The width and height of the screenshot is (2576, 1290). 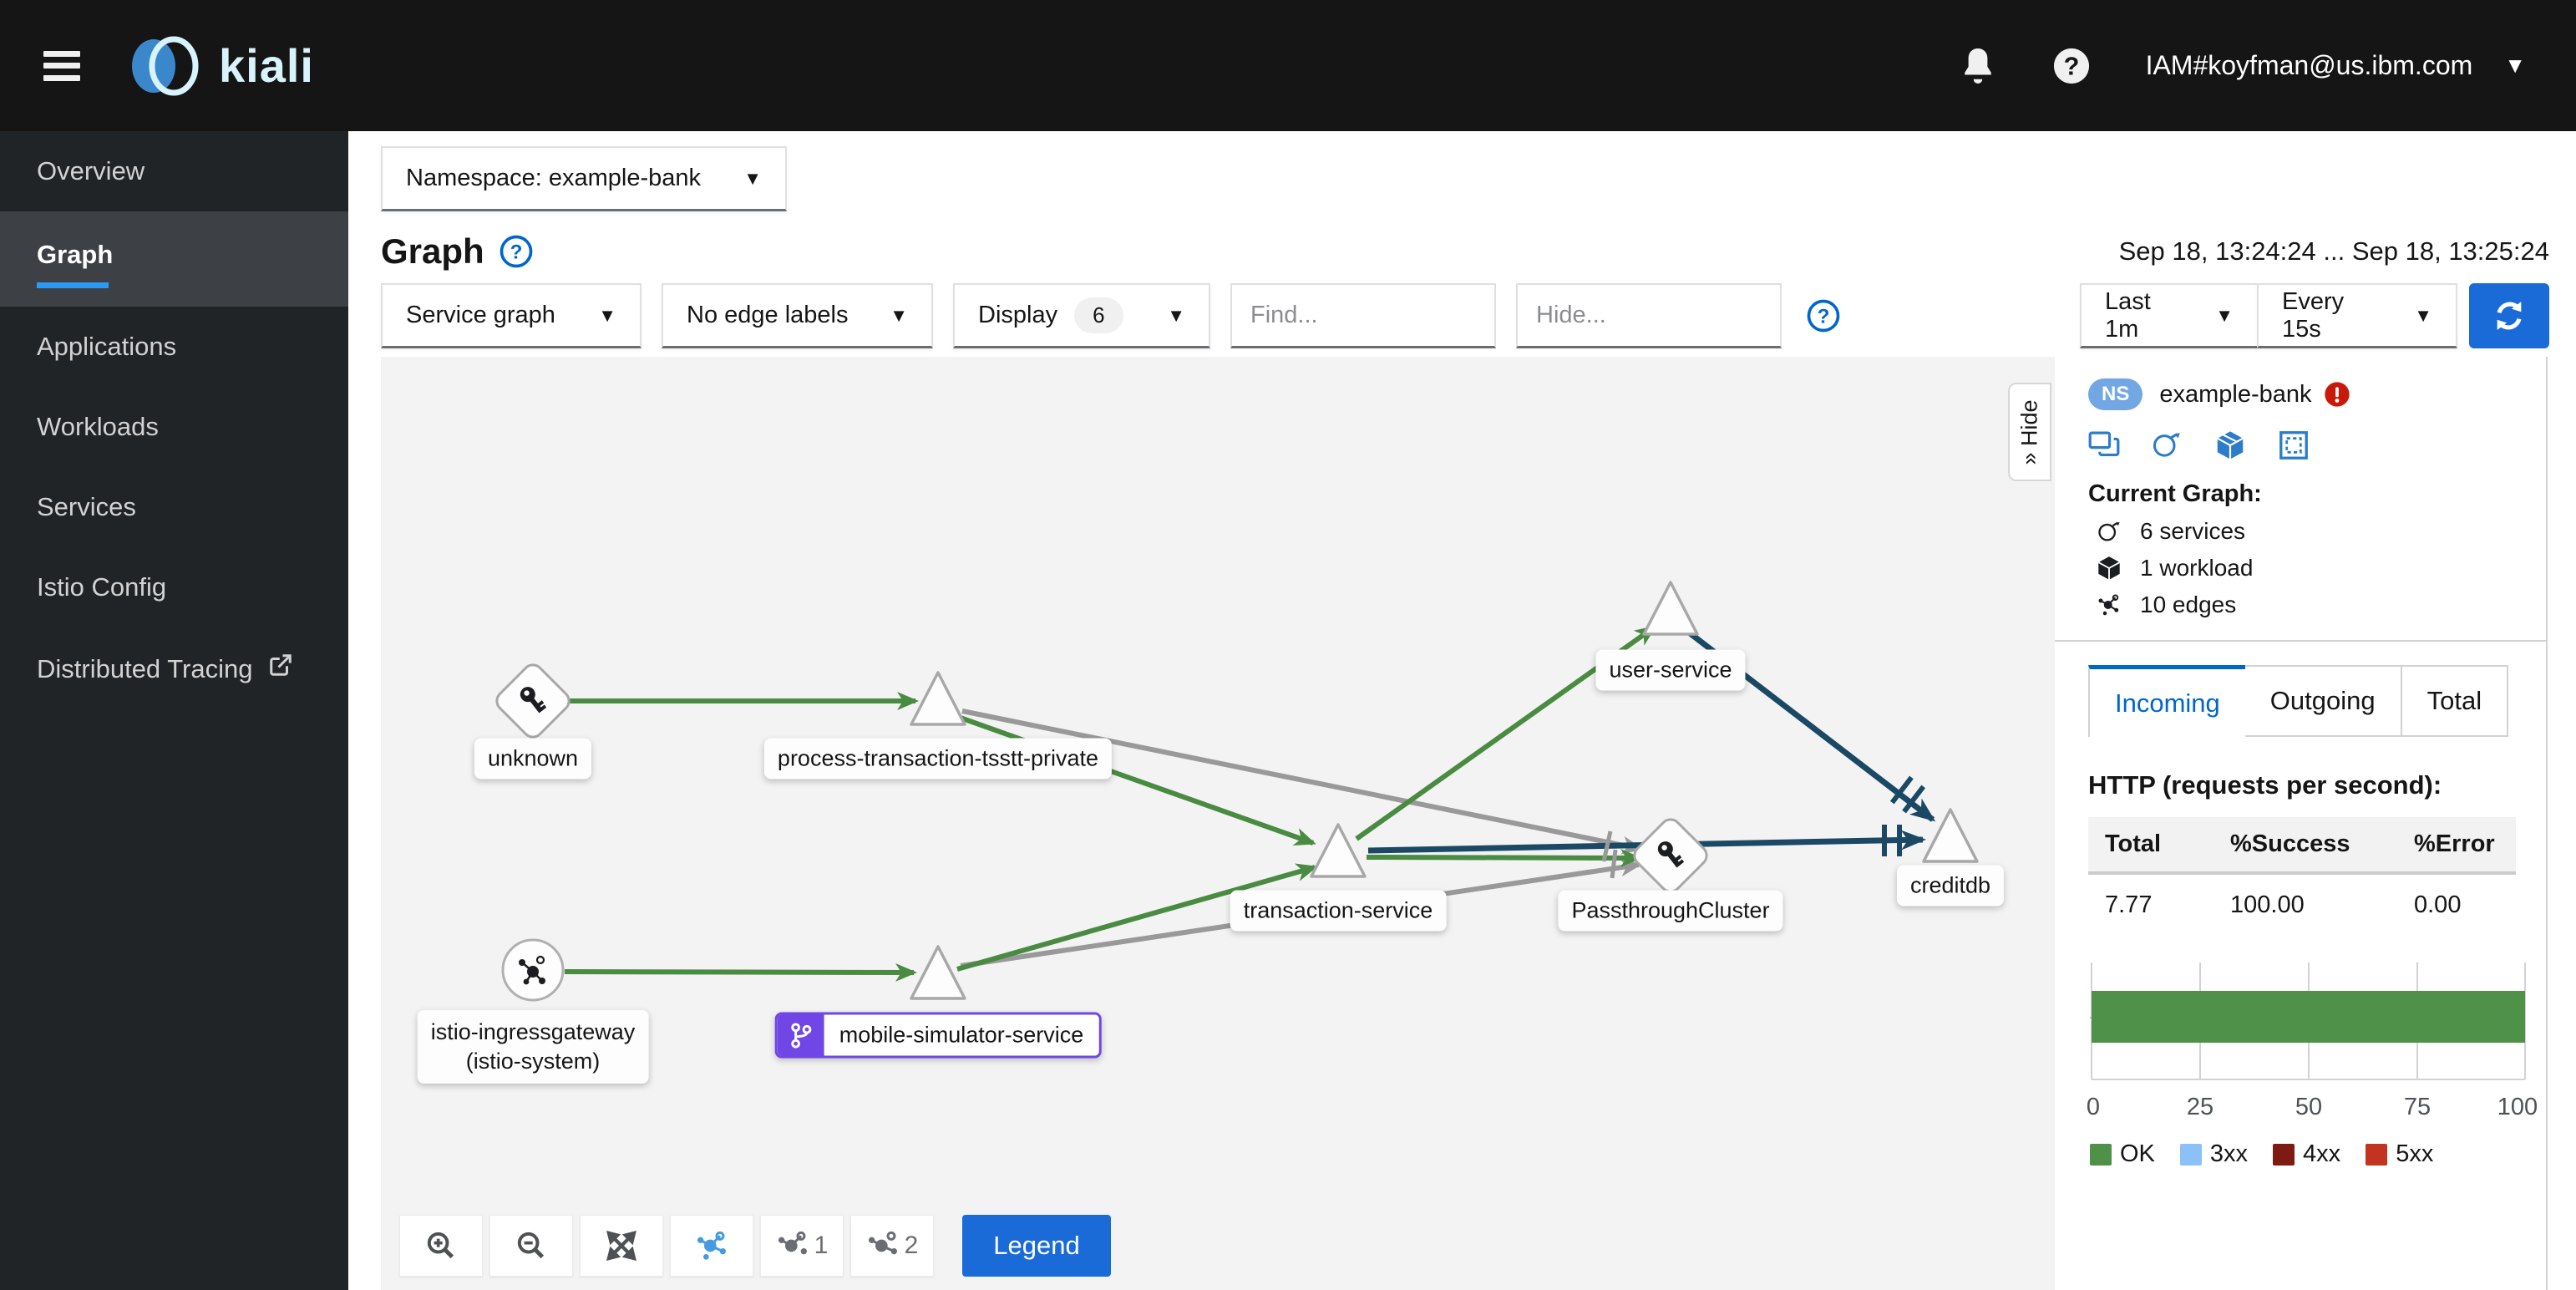 What do you see at coordinates (621, 1246) in the screenshot?
I see `fit-to-screen-button` at bounding box center [621, 1246].